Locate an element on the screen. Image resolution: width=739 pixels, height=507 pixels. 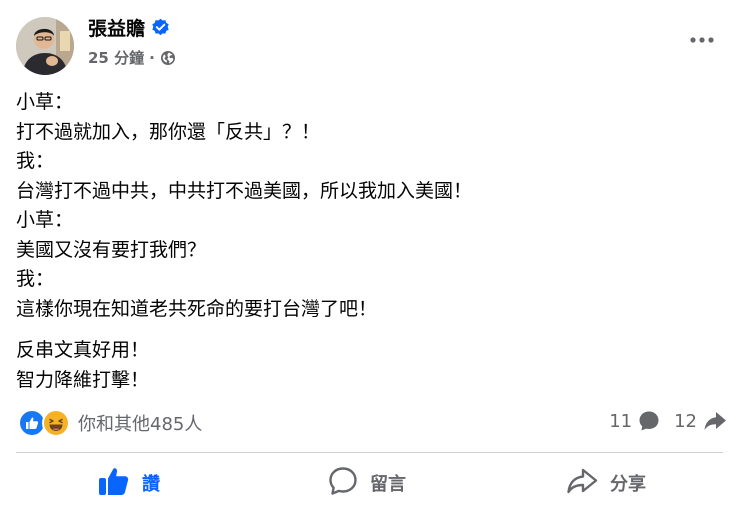
post-line: 打不過就加入，那你還「反共」？！ is located at coordinates (168, 131).